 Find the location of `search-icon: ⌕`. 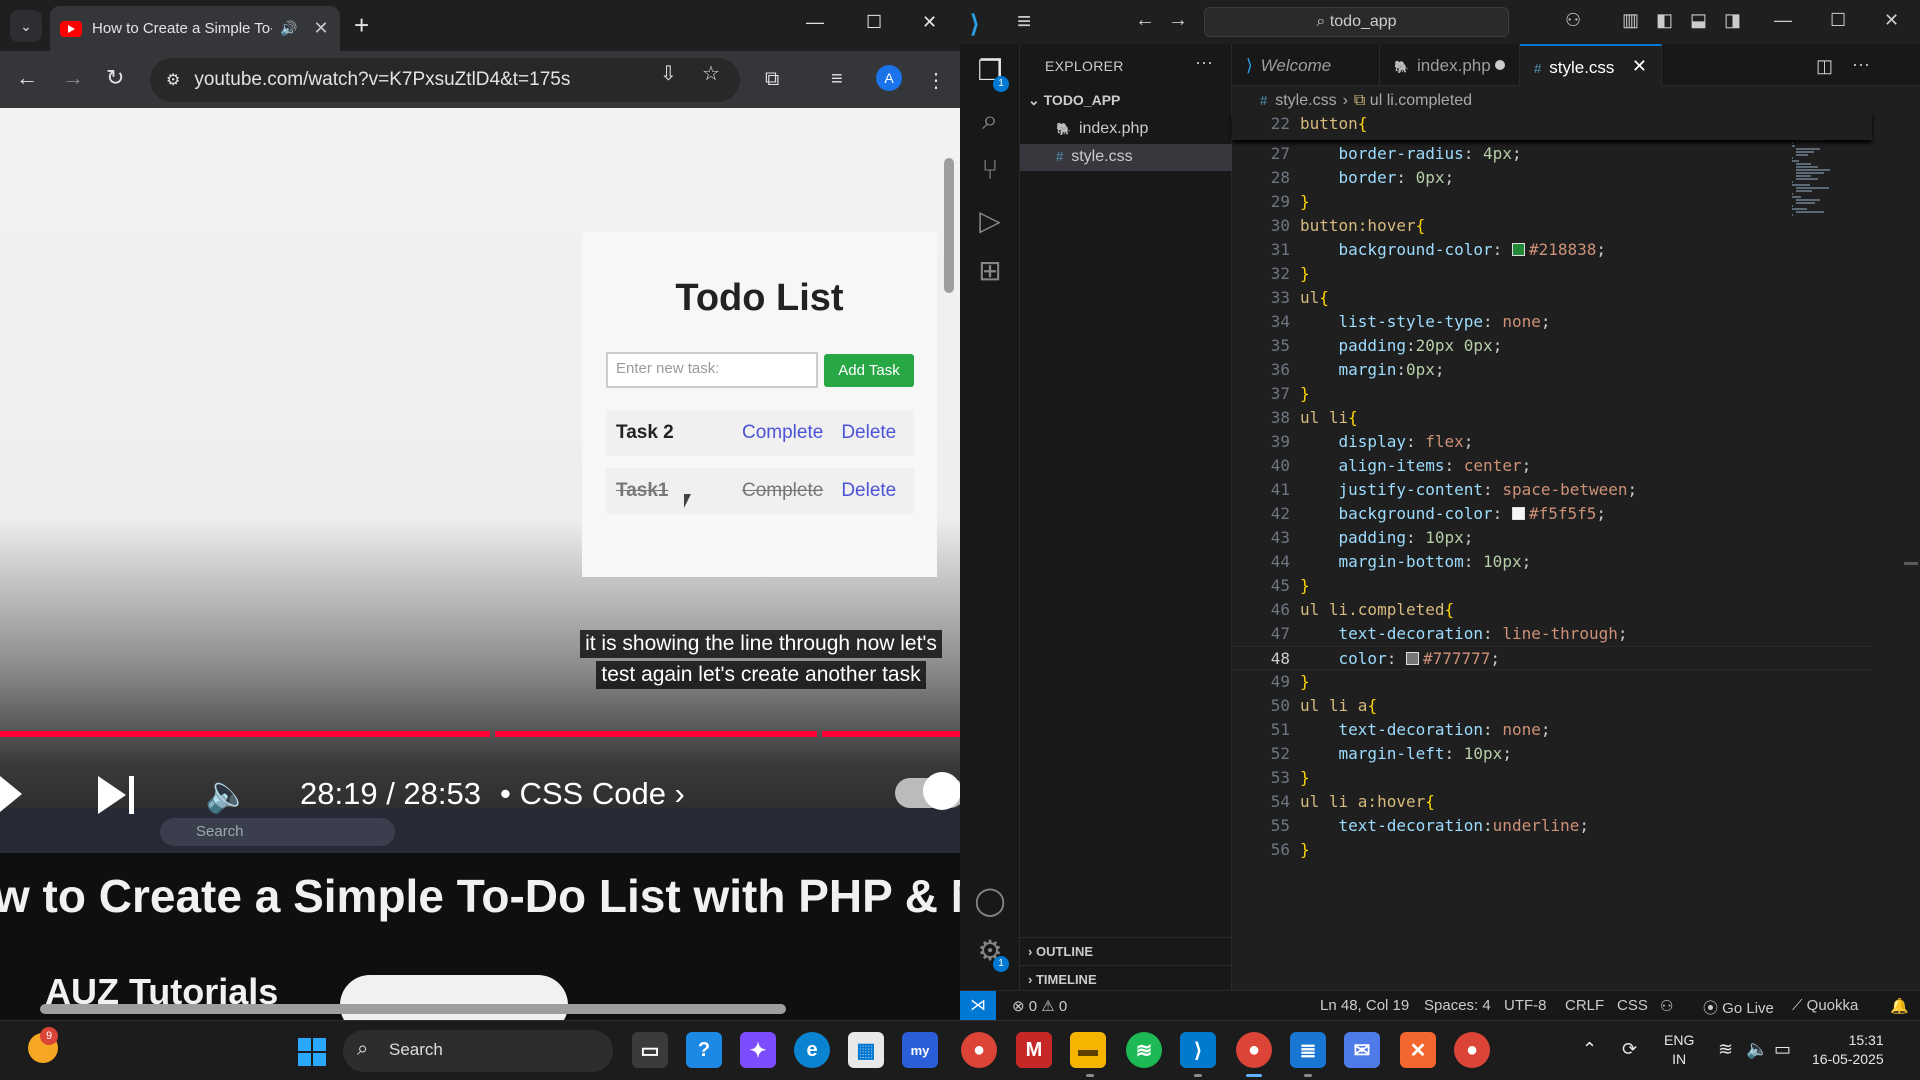

search-icon: ⌕ is located at coordinates (990, 120).